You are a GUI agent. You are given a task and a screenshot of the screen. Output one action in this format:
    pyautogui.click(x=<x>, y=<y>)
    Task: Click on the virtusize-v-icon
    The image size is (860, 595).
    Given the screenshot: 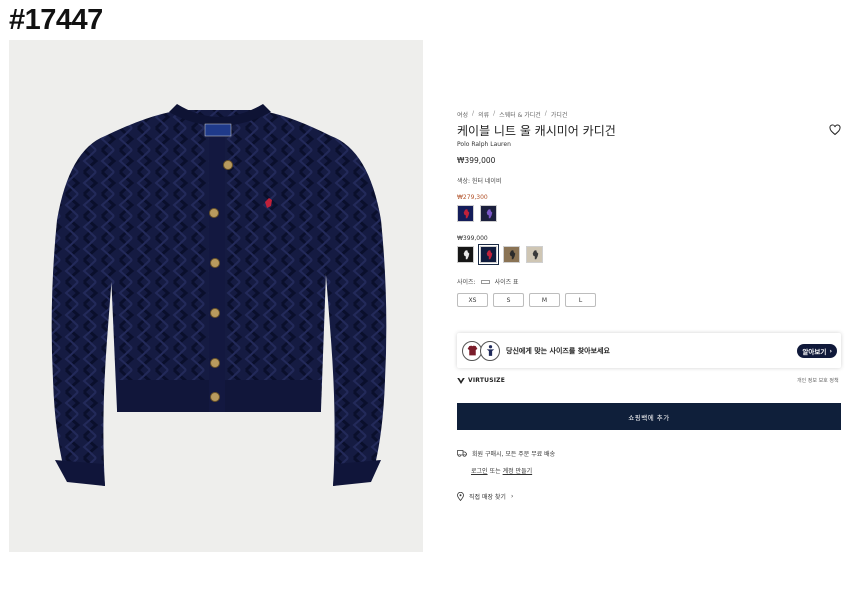 What is the action you would take?
    pyautogui.click(x=461, y=380)
    